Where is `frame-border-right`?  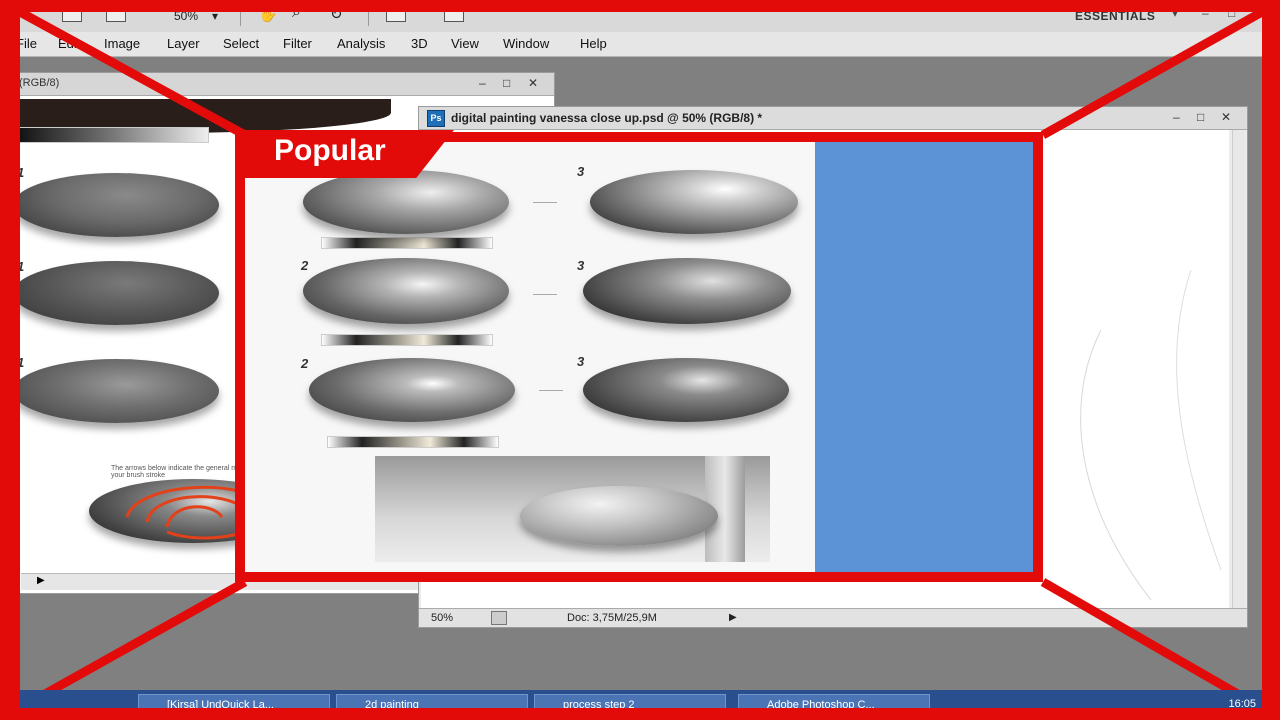 frame-border-right is located at coordinates (1271, 360).